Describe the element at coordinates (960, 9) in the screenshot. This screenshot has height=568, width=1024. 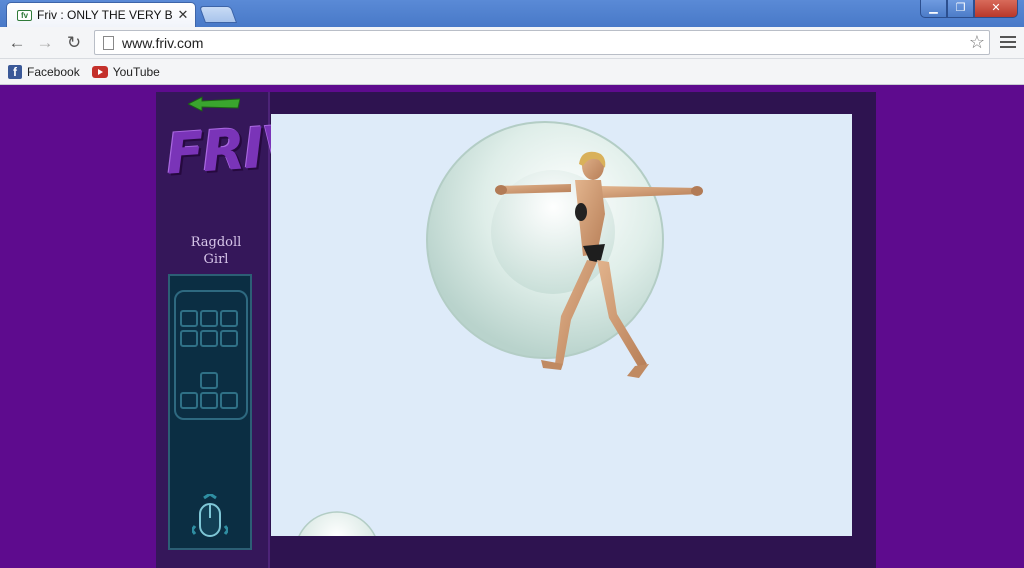
I see `restore-button: ❐` at that location.